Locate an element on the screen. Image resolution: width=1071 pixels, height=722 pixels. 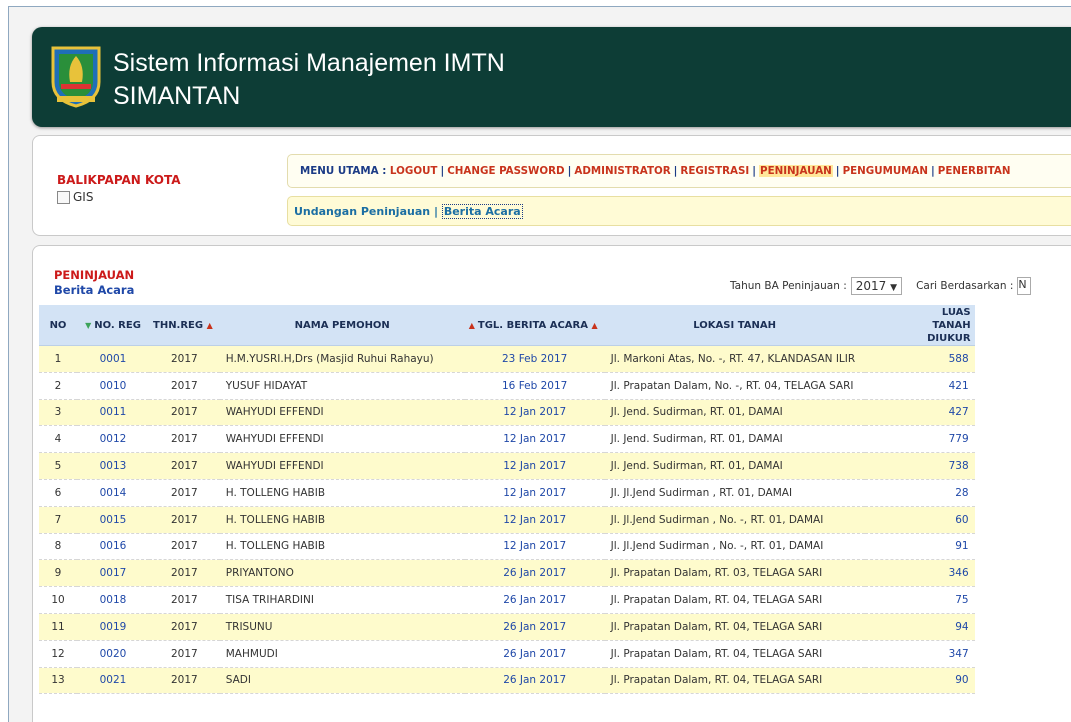
city-label: BALIKPAPAN KOTA is located at coordinates (119, 180).